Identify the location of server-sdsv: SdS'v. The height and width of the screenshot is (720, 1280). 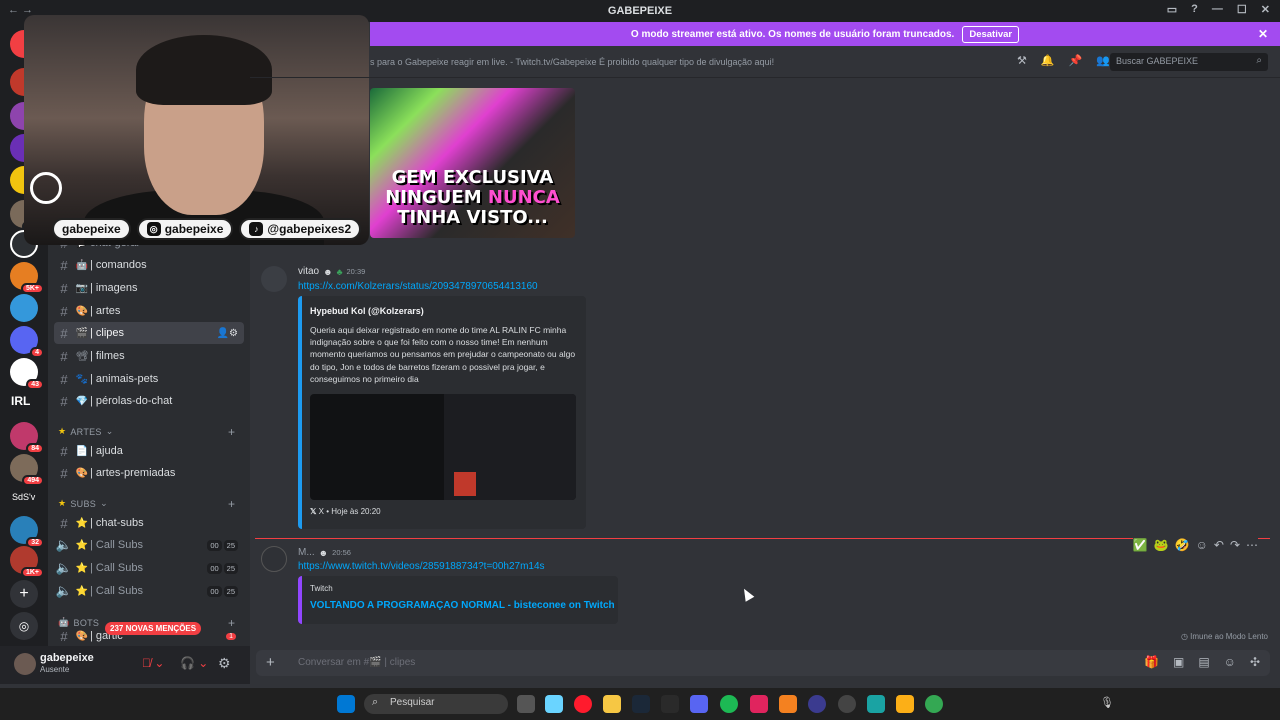
(23, 497).